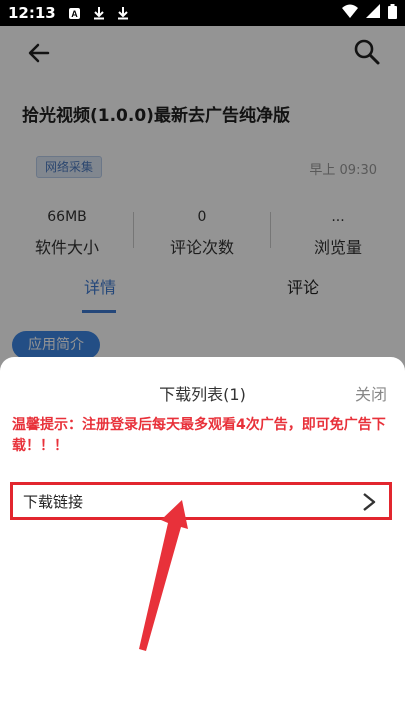 This screenshot has height=720, width=405. I want to click on svg-text: A, so click(75, 14).